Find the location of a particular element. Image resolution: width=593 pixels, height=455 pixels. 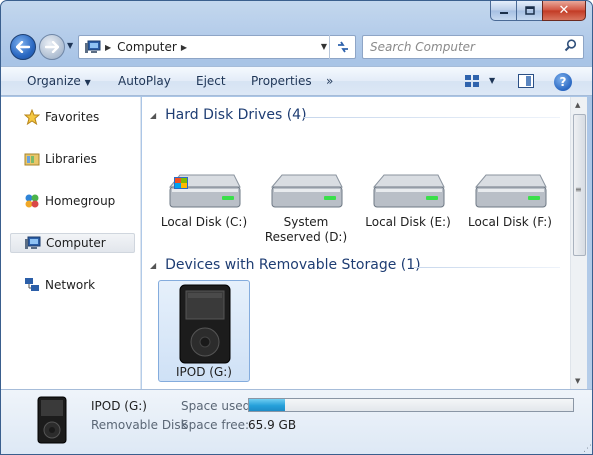

eject-button: Eject is located at coordinates (211, 81).